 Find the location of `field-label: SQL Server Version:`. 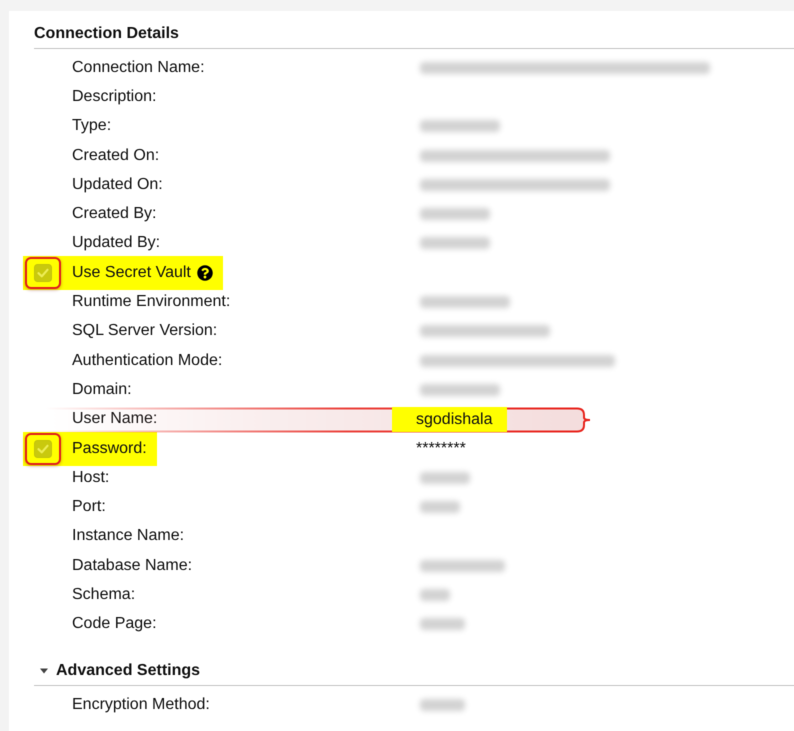

field-label: SQL Server Version: is located at coordinates (145, 331).